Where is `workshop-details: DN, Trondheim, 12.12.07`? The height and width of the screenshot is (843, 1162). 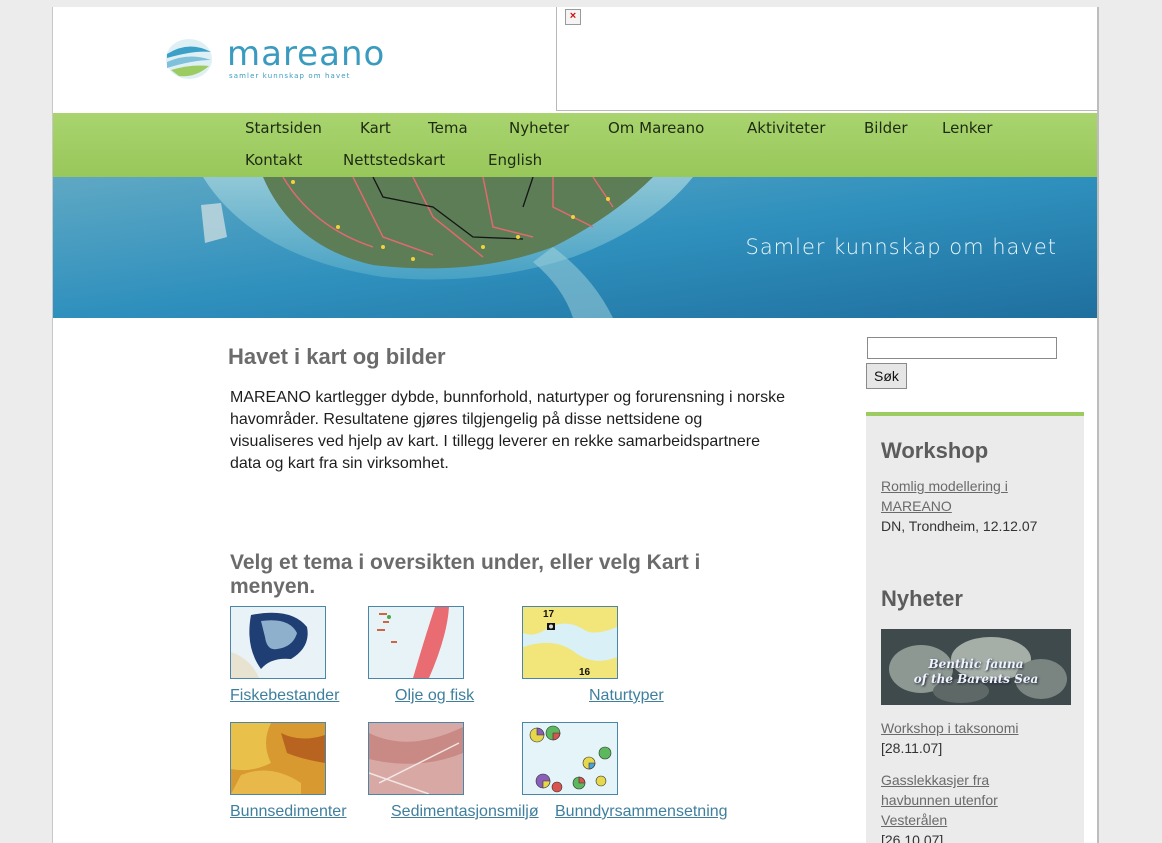
workshop-details: DN, Trondheim, 12.12.07 is located at coordinates (959, 526).